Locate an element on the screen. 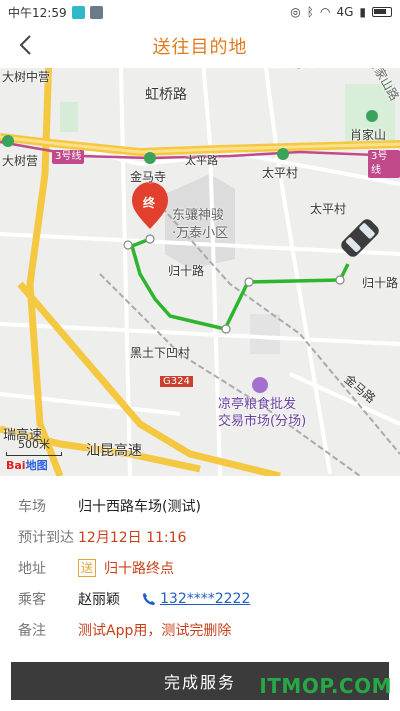 This screenshot has height=711, width=400. title-bar: 送往目的地 is located at coordinates (200, 46).